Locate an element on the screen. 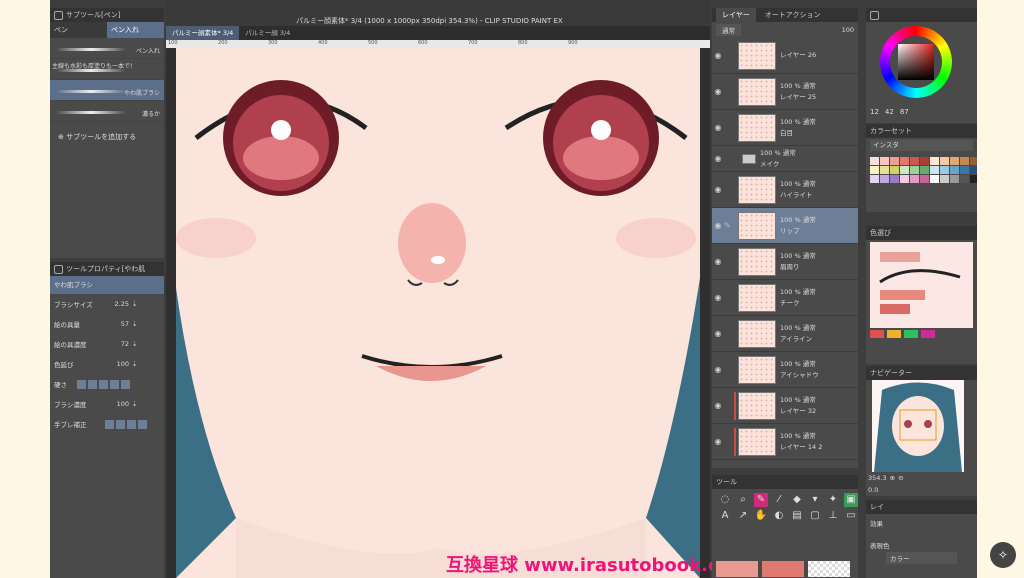  blend-icon: ◐ is located at coordinates (779, 516).